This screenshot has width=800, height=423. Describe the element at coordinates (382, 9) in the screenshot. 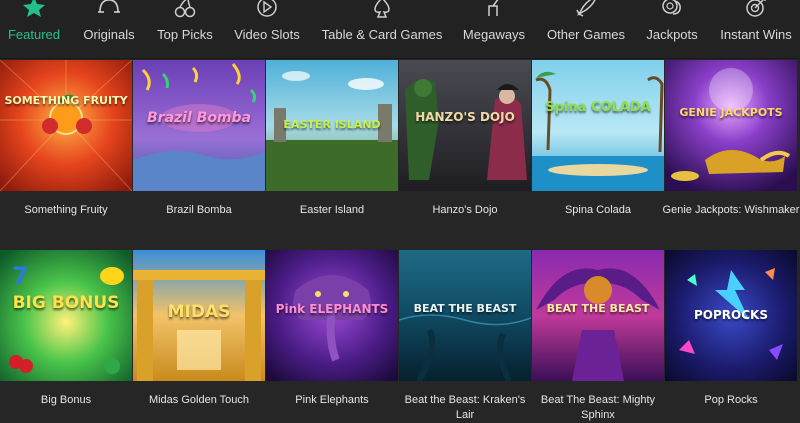

I see `spade-icon` at that location.